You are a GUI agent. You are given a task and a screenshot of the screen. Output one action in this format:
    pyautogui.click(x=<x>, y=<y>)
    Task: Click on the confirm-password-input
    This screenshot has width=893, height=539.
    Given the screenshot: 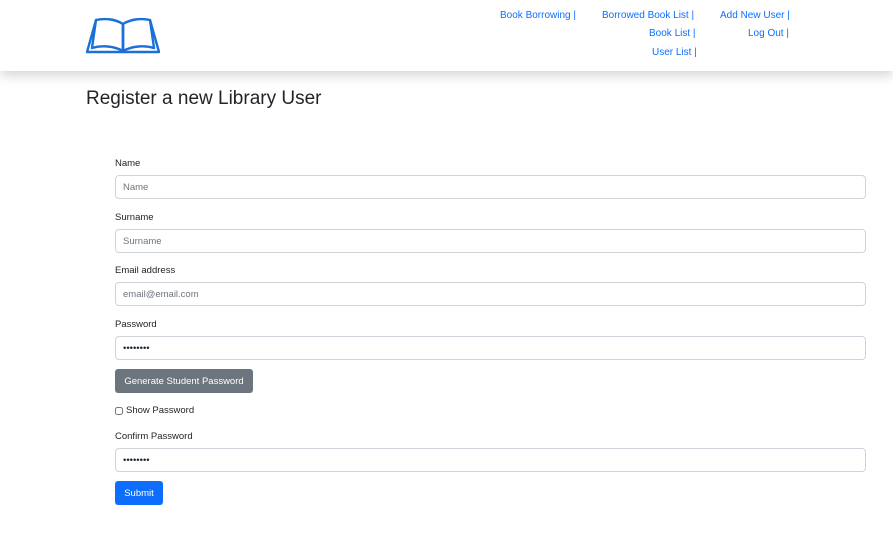 What is the action you would take?
    pyautogui.click(x=490, y=460)
    